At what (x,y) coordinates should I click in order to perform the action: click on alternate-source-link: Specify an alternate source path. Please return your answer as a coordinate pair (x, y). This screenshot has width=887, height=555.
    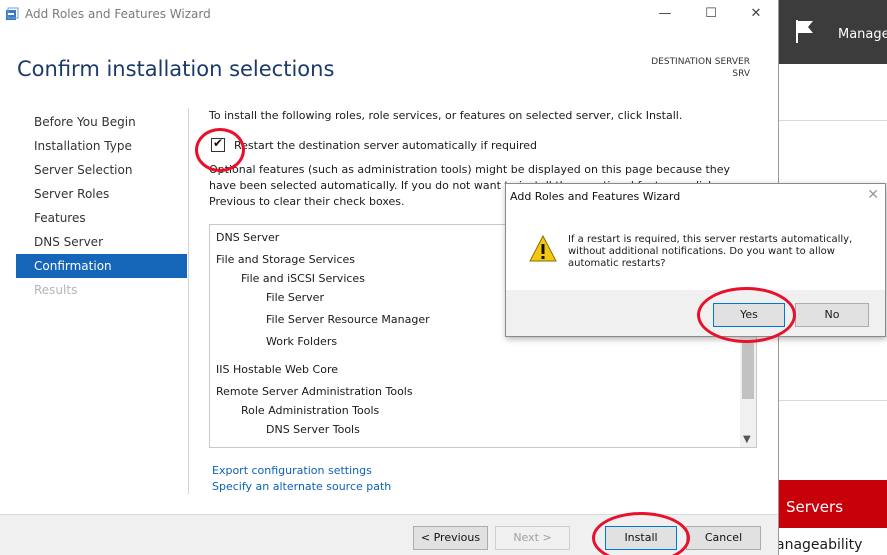
    Looking at the image, I should click on (301, 486).